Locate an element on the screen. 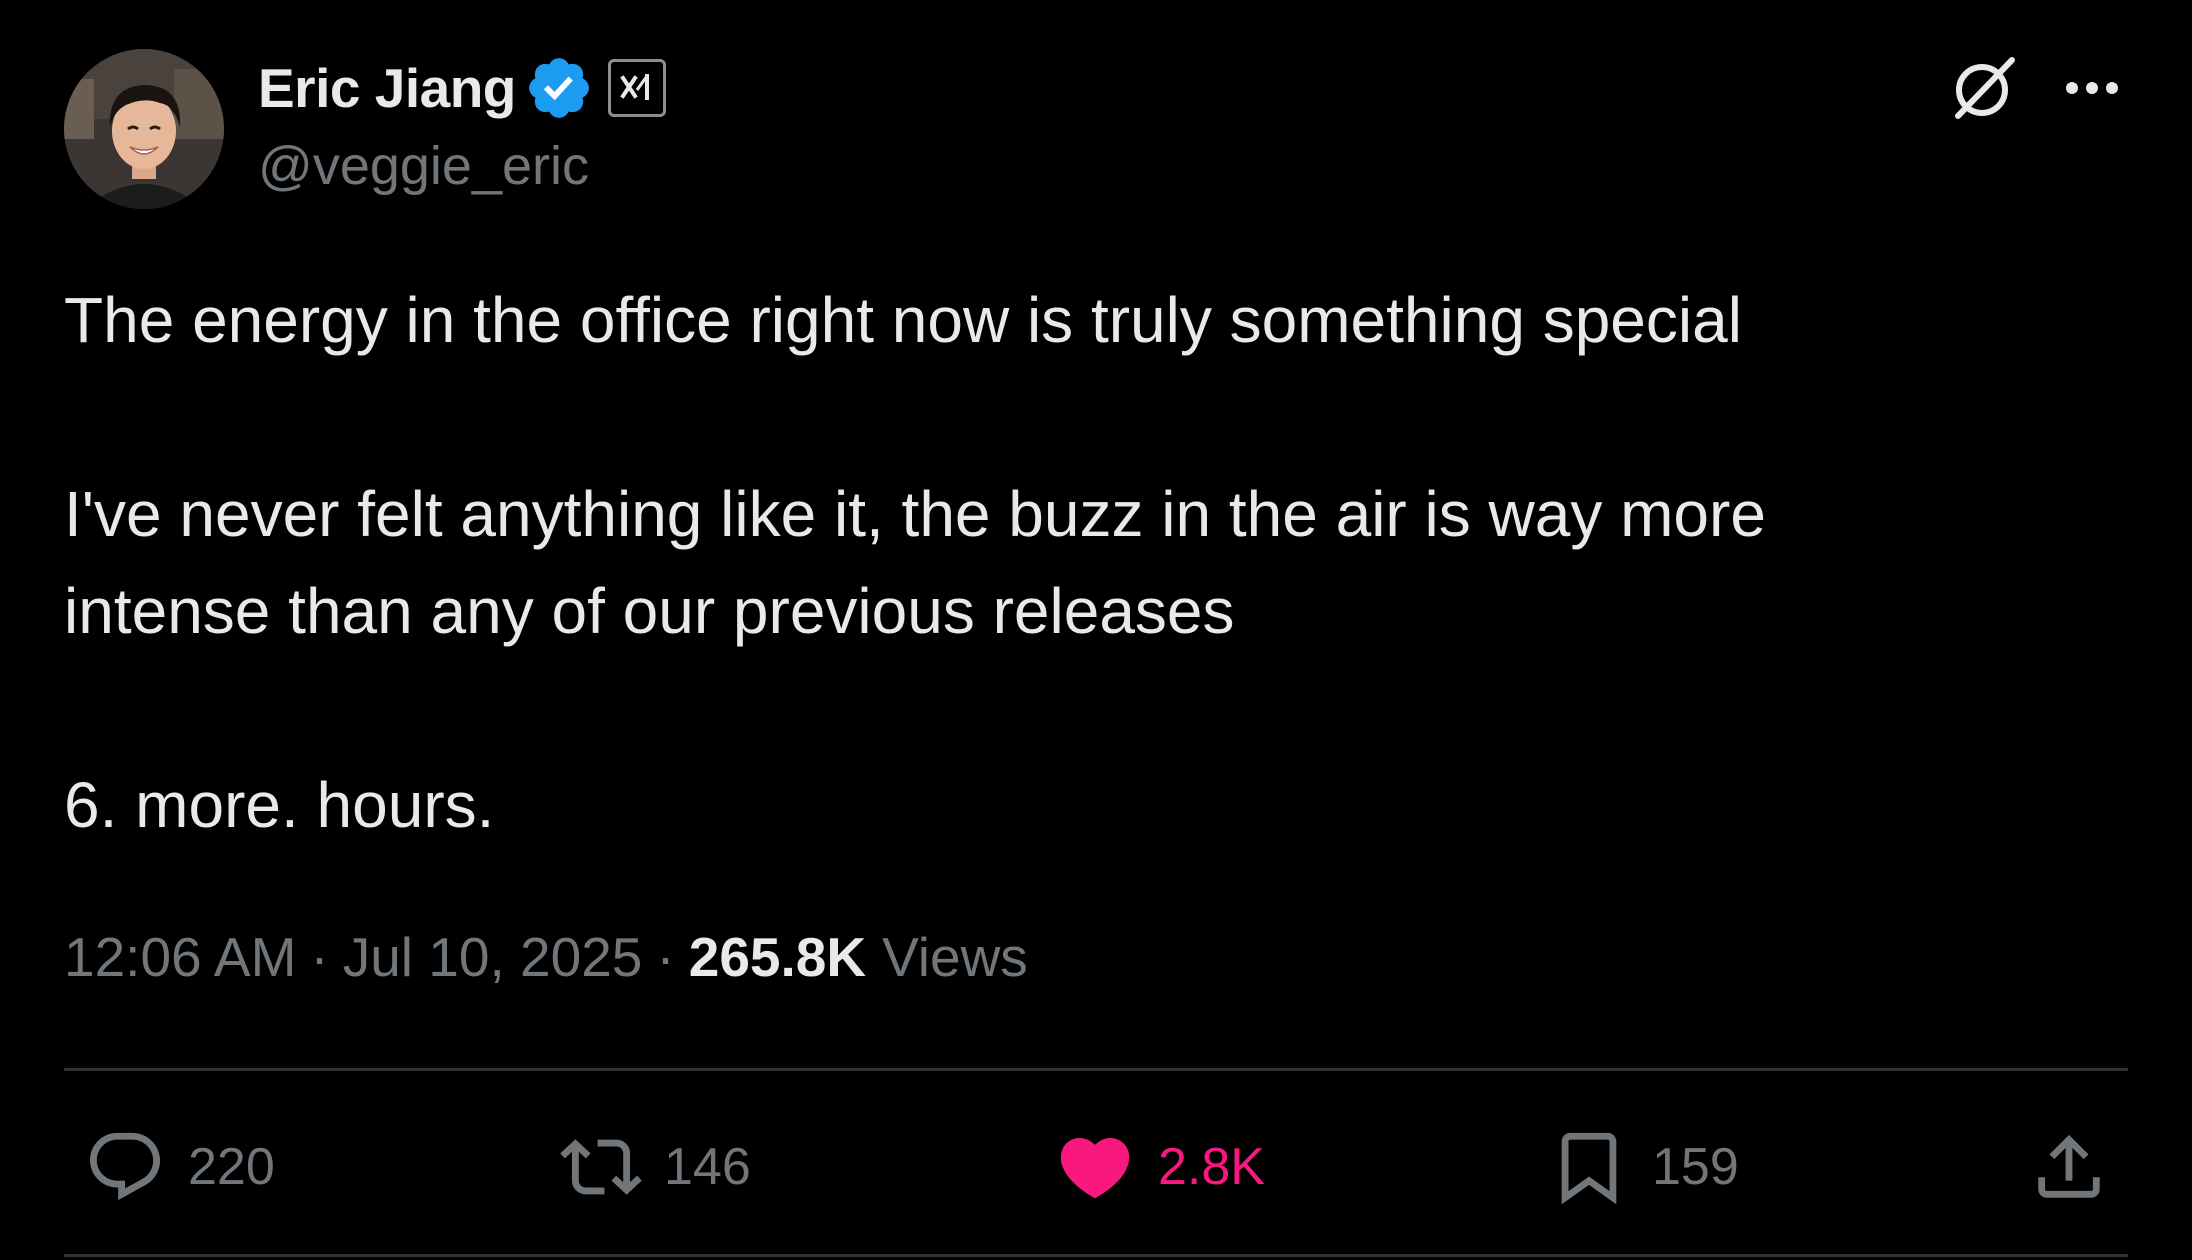 The image size is (2192, 1260). bookmark-button: 159 is located at coordinates (1643, 1167).